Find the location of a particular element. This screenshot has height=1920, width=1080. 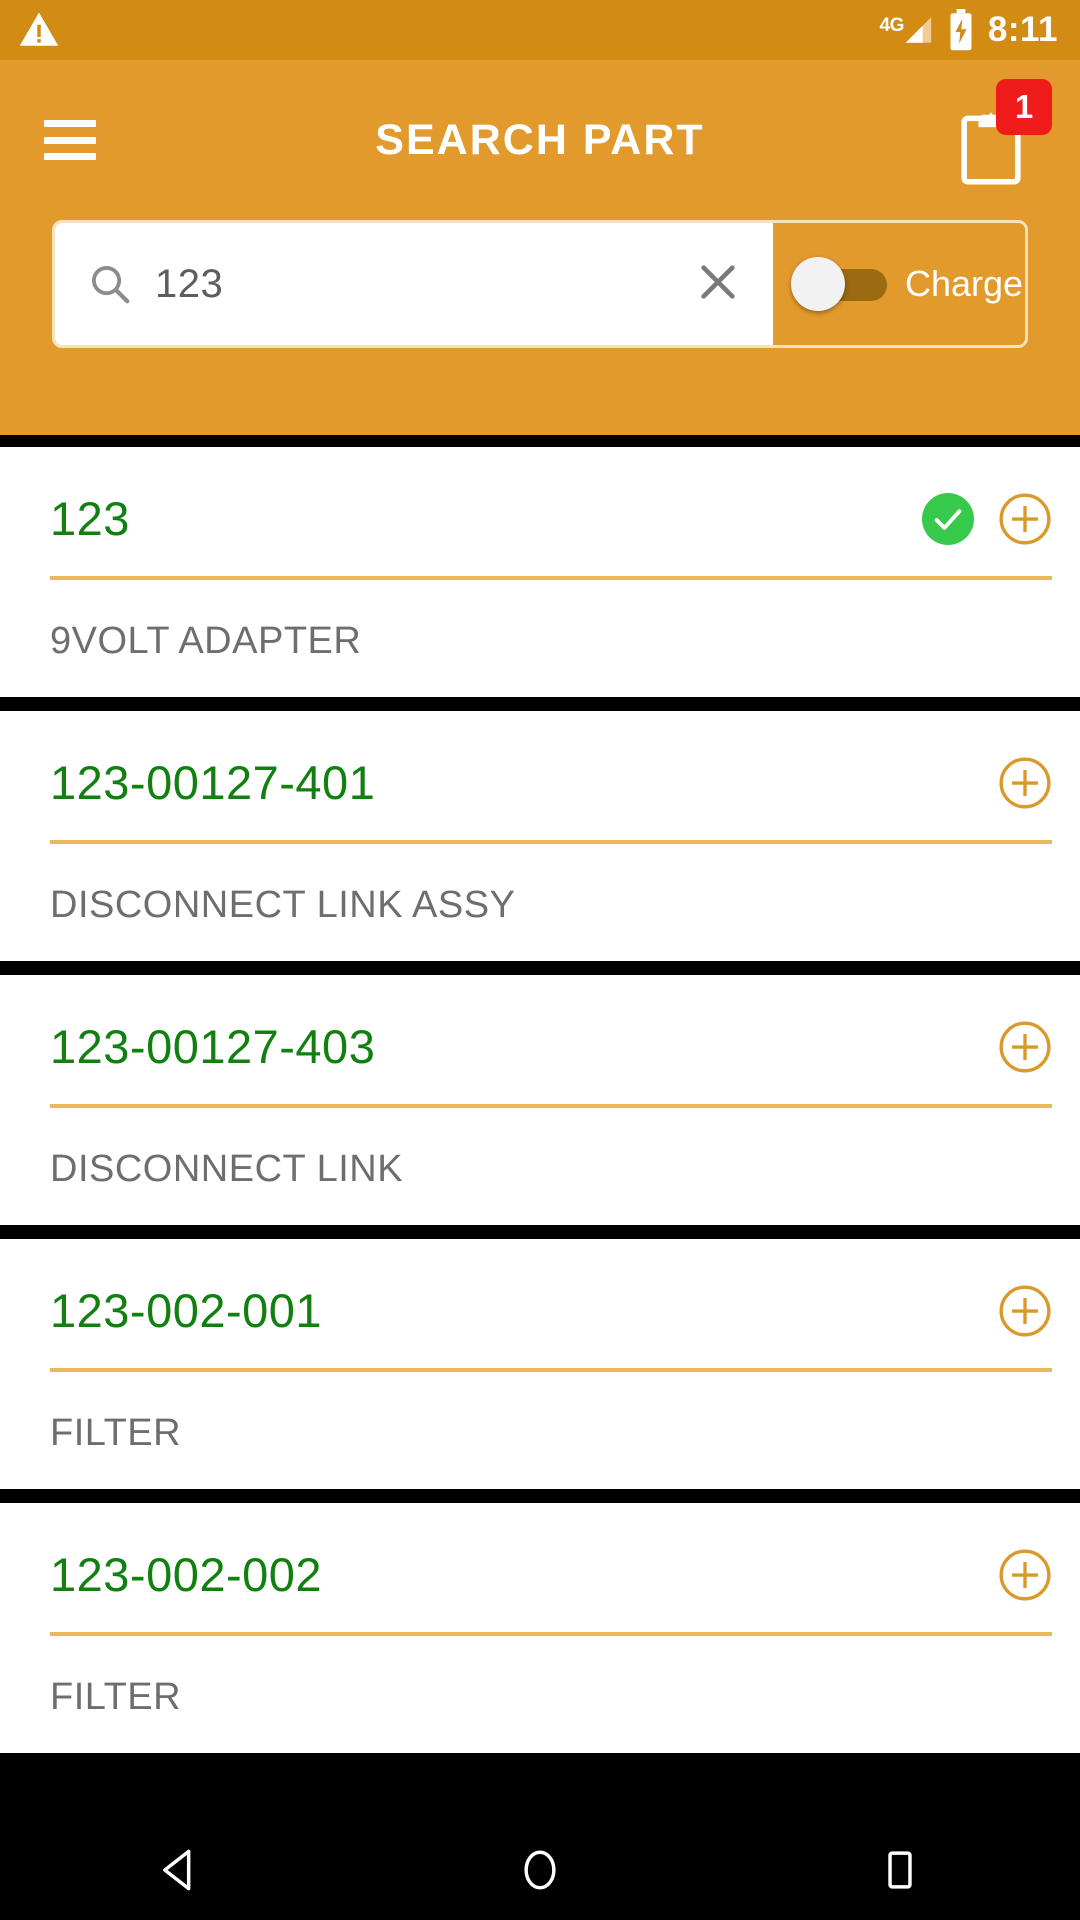

recents-square-icon is located at coordinates (900, 1870).